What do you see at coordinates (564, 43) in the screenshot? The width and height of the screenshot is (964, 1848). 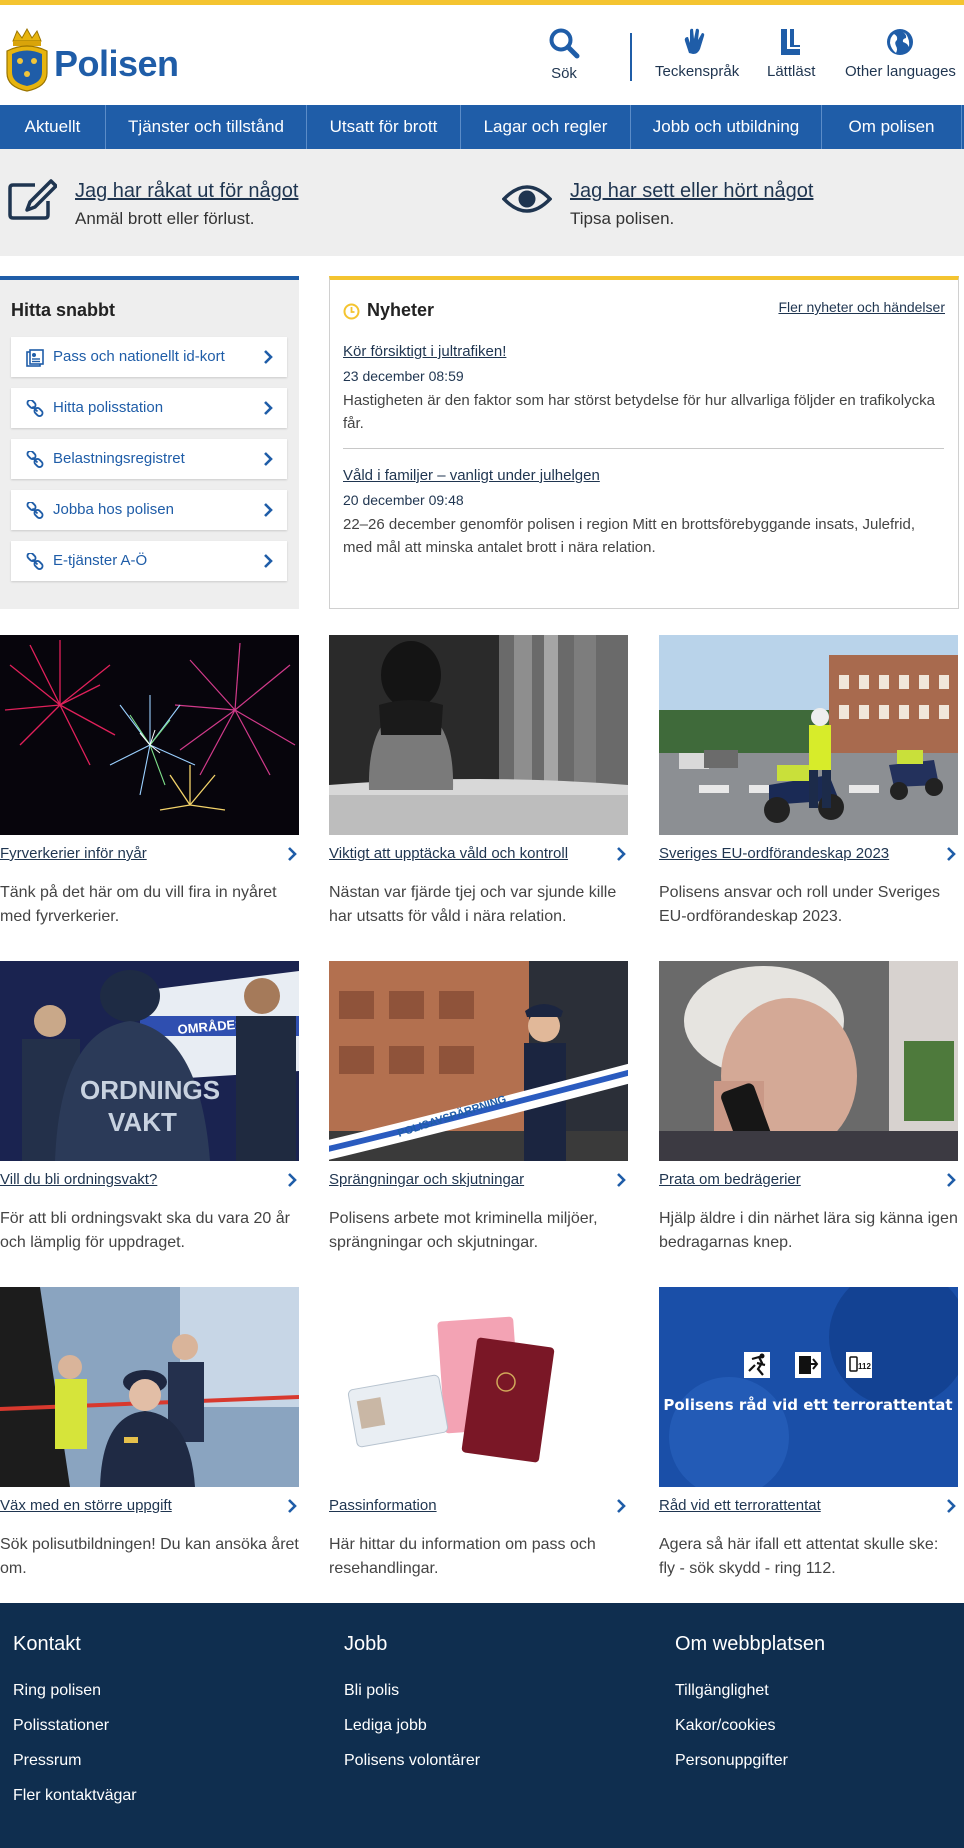 I see `search-icon` at bounding box center [564, 43].